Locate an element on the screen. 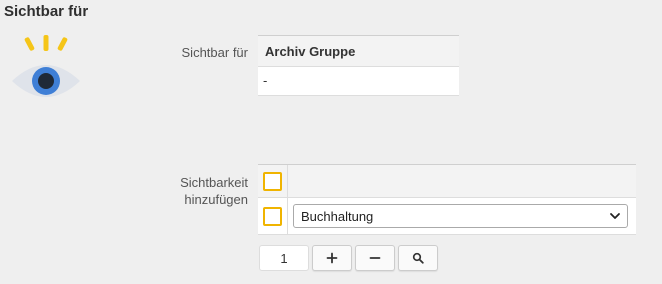 Image resolution: width=662 pixels, height=284 pixels. add-visibility-header-row is located at coordinates (447, 181).